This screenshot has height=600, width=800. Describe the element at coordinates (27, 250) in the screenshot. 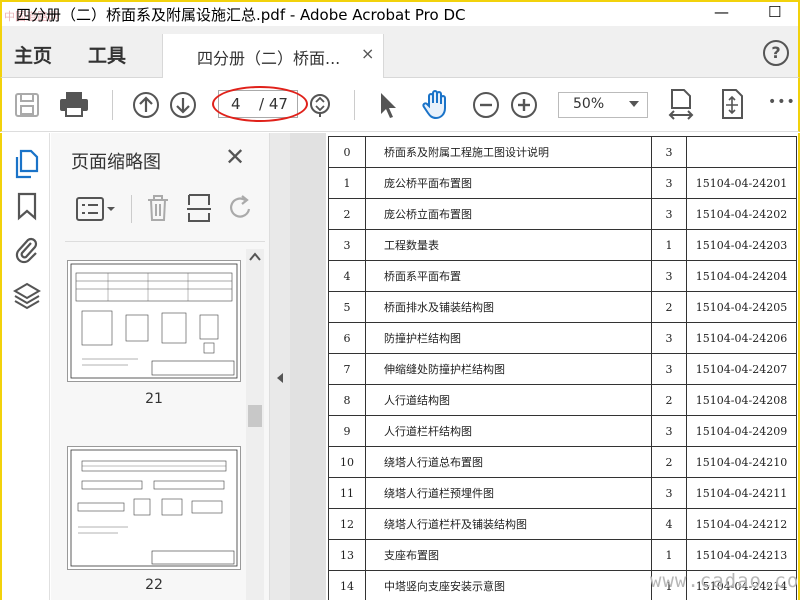

I see `attachment-icon` at that location.